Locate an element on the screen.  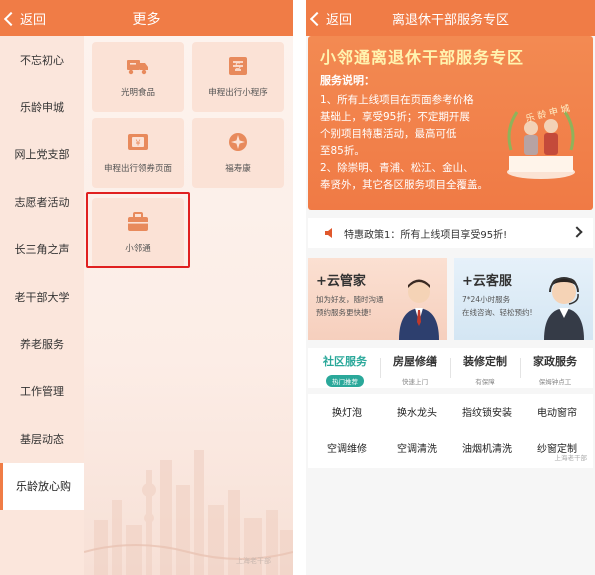
page-title: 更多 is located at coordinates (146, 20).